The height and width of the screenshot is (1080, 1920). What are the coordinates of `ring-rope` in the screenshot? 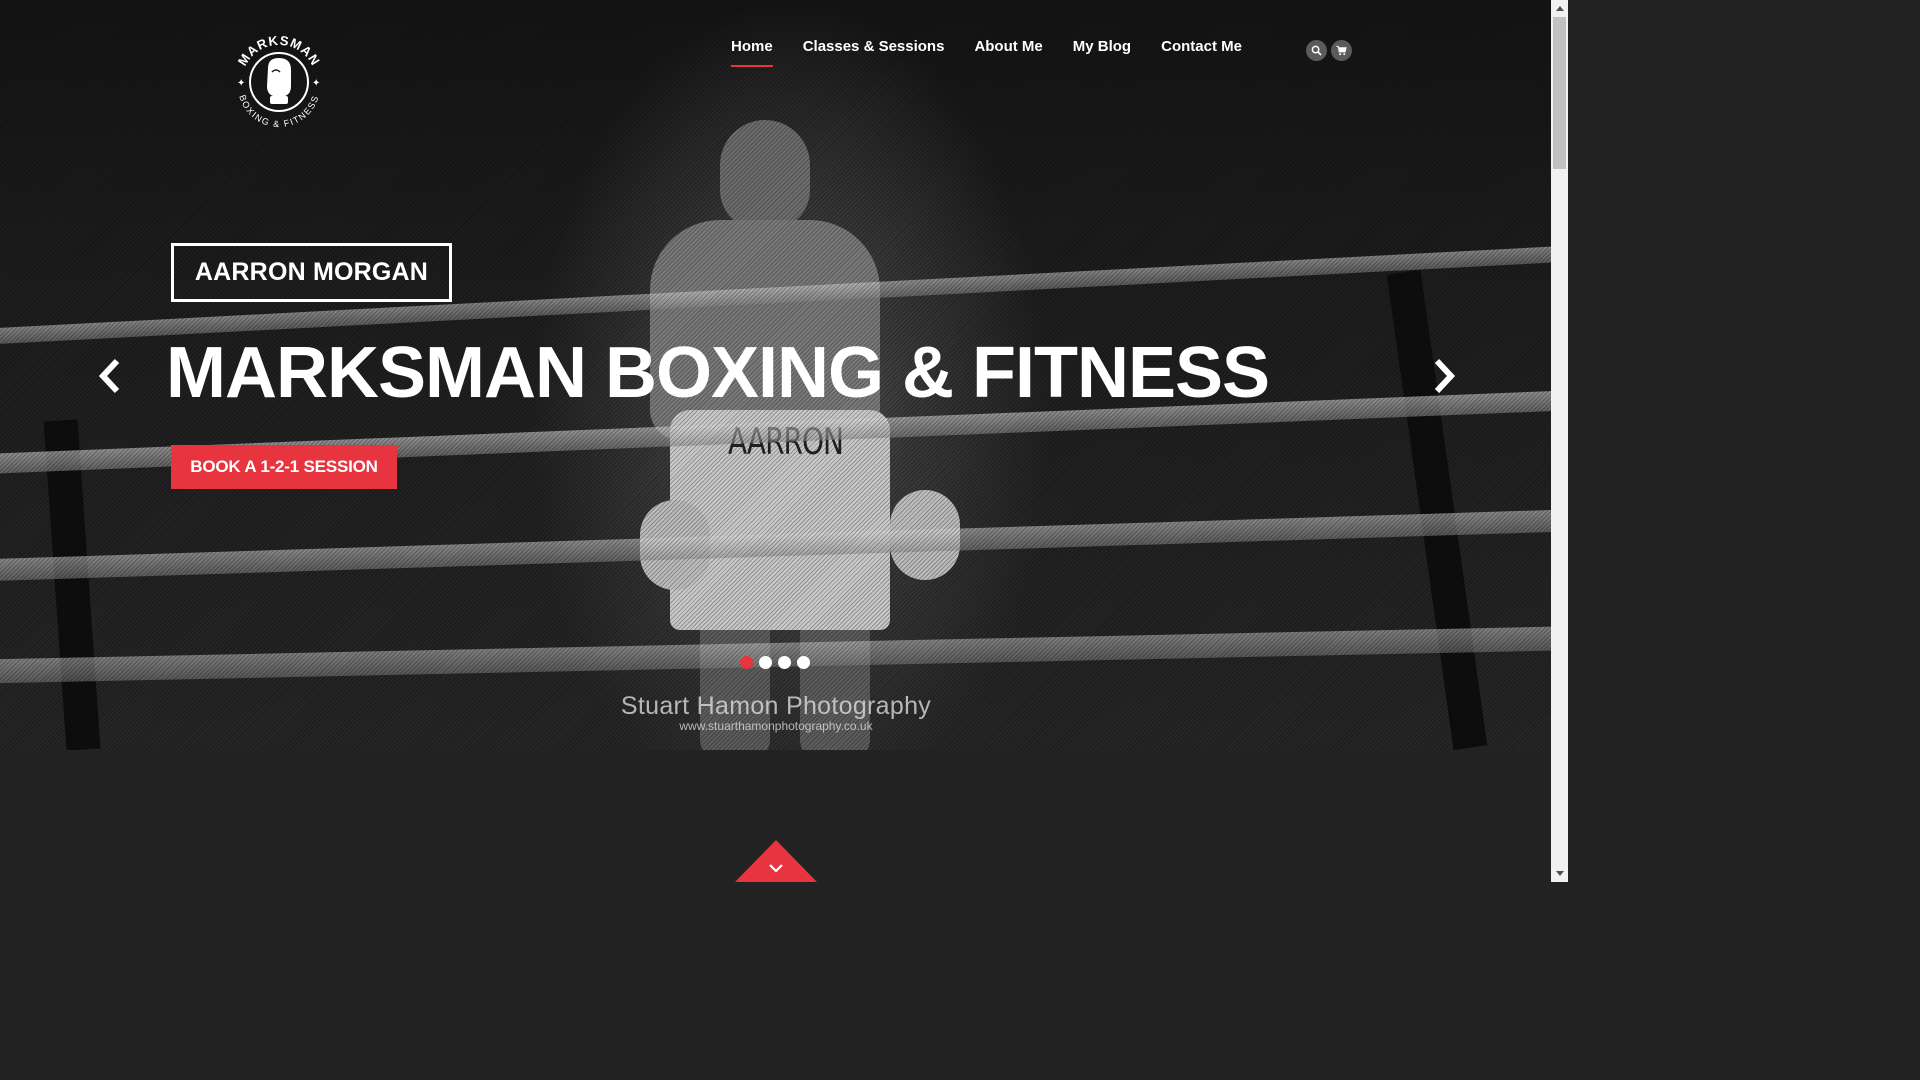 It's located at (775, 654).